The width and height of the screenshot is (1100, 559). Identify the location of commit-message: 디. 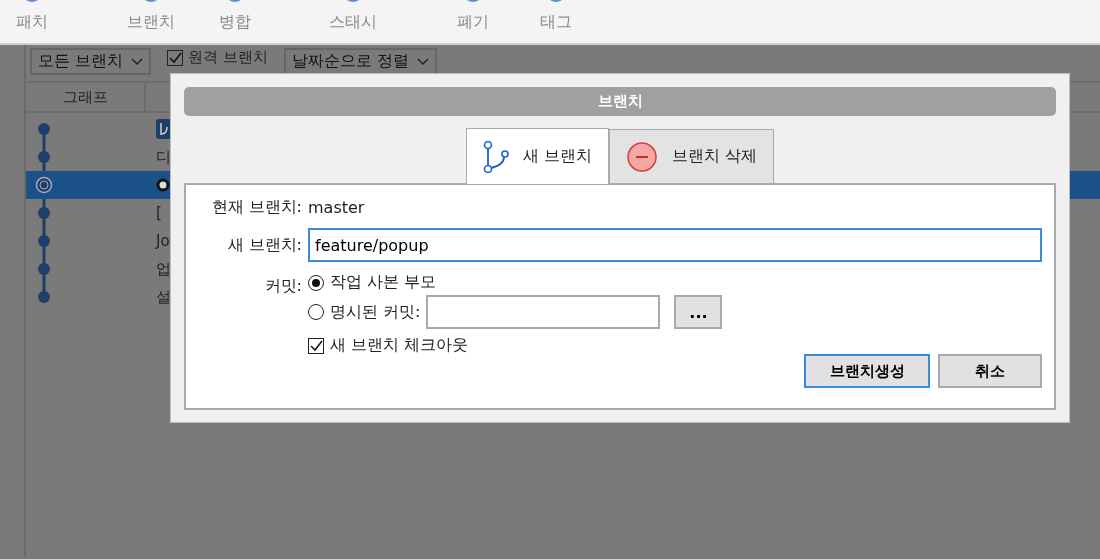
(163, 157).